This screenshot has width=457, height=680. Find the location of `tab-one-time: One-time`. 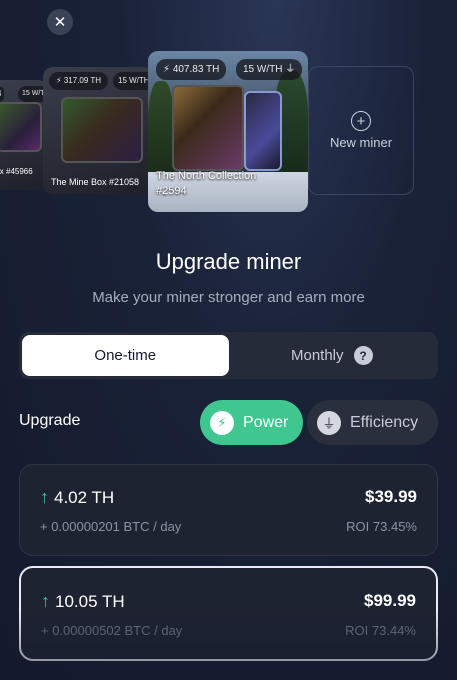

tab-one-time: One-time is located at coordinates (125, 355).